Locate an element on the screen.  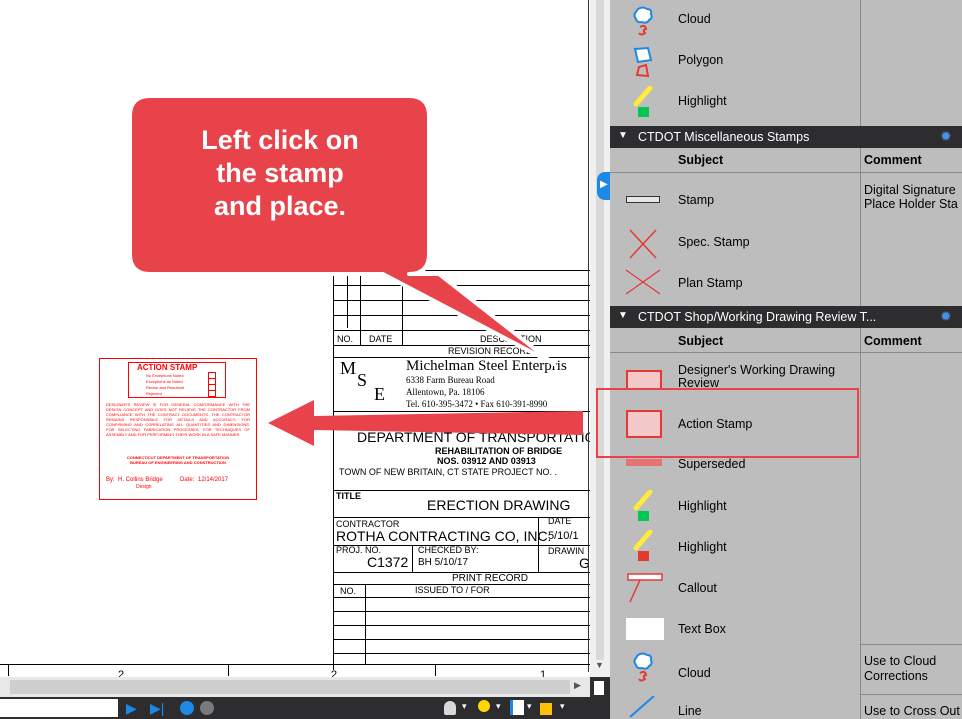
stamp-by-label: By: is located at coordinates (110, 480).